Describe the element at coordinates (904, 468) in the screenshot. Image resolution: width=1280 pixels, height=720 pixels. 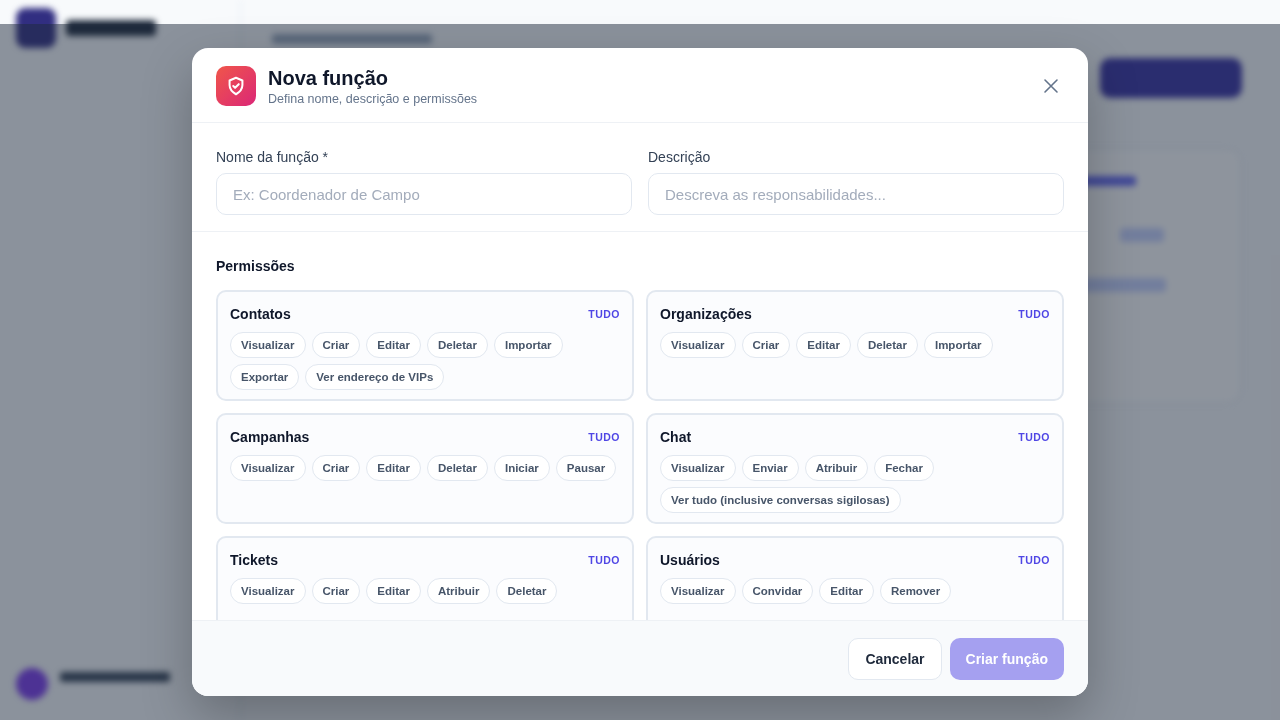
I see `permission-chip: Fechar` at that location.